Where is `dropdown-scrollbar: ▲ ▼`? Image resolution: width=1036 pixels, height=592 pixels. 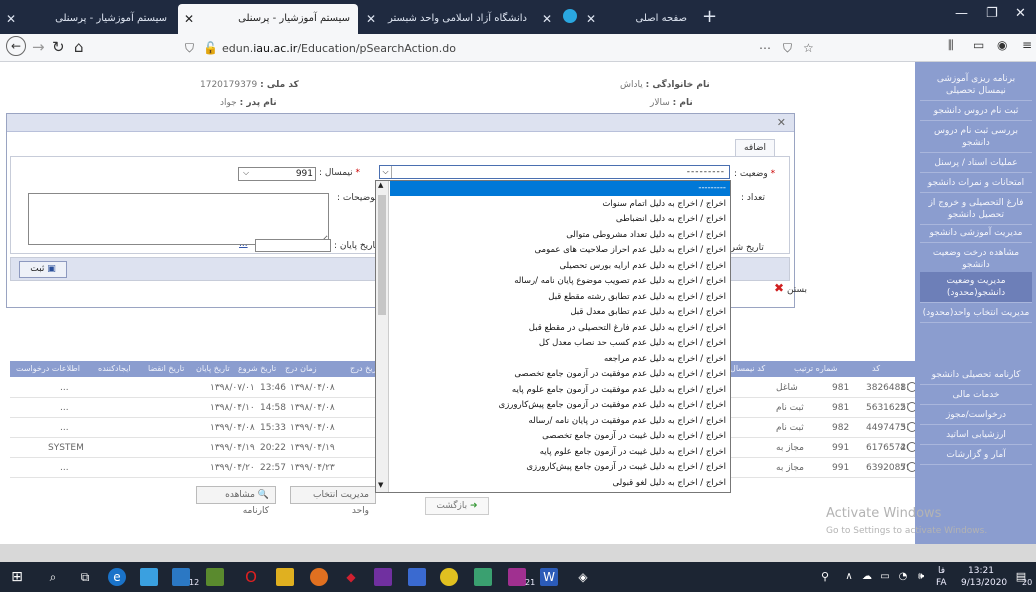
dropdown-scrollbar: ▲ ▼ is located at coordinates (382, 336).